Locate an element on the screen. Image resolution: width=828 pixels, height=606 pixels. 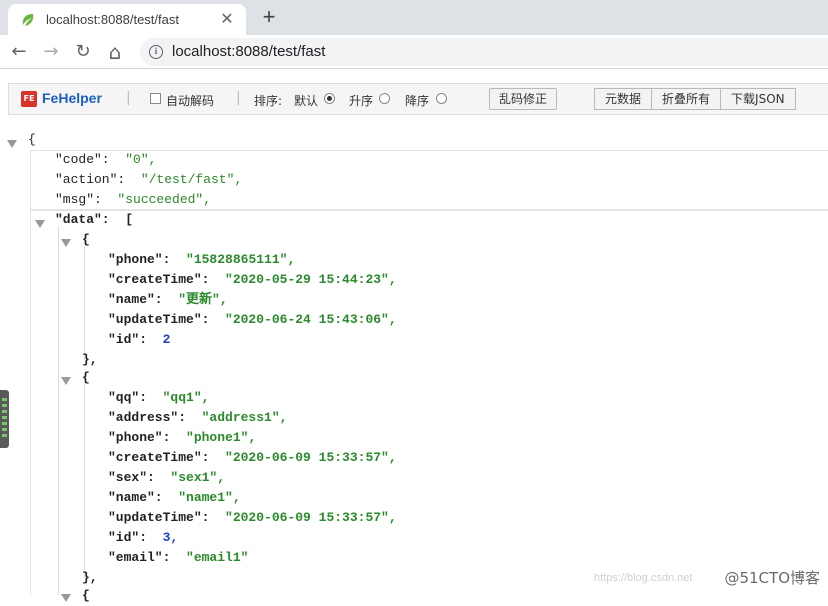
json-row: "phone": "phone1", is located at coordinates (182, 437).